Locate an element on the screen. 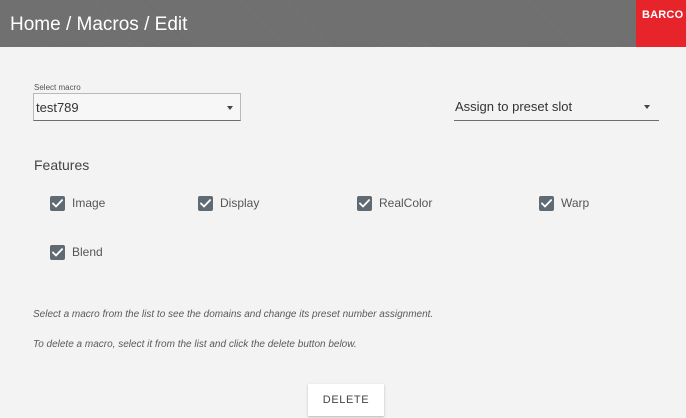 This screenshot has width=686, height=418. feature-label: Blend is located at coordinates (87, 252).